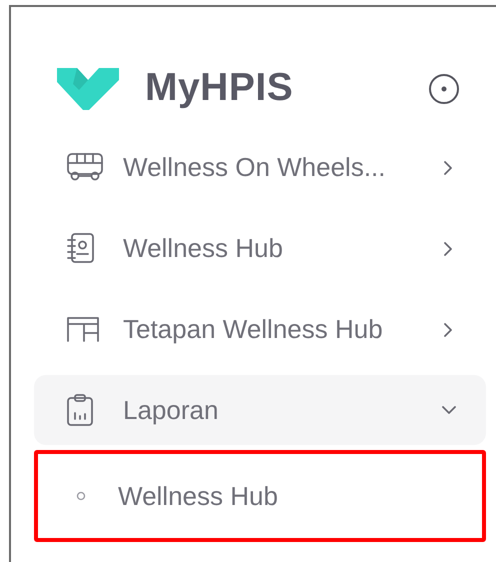 Image resolution: width=496 pixels, height=562 pixels. What do you see at coordinates (260, 329) in the screenshot?
I see `menu-item: Tetapan Wellness Hub` at bounding box center [260, 329].